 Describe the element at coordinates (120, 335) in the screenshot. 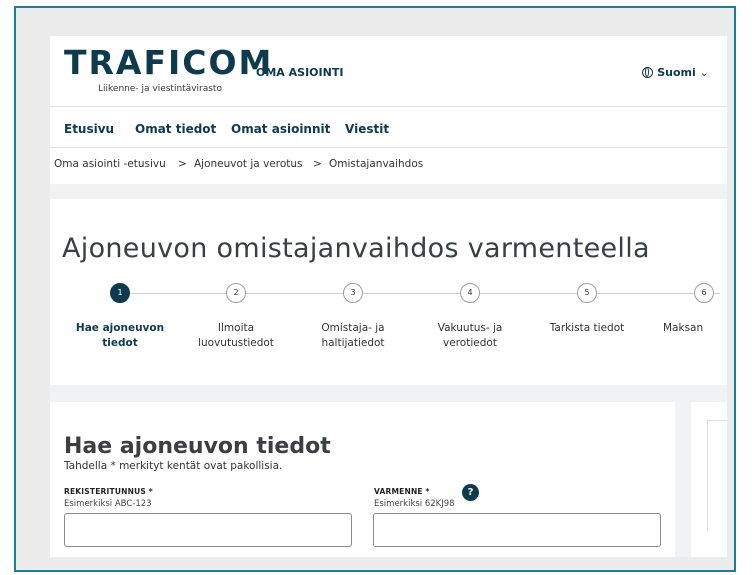

I see `step-1-label: Hae ajoneuvon tiedot` at that location.